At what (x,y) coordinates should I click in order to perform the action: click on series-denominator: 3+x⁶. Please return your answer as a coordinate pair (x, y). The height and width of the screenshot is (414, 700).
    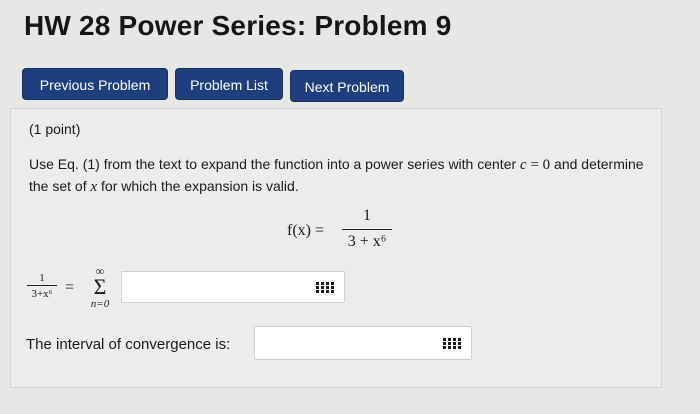
    Looking at the image, I should click on (42, 294).